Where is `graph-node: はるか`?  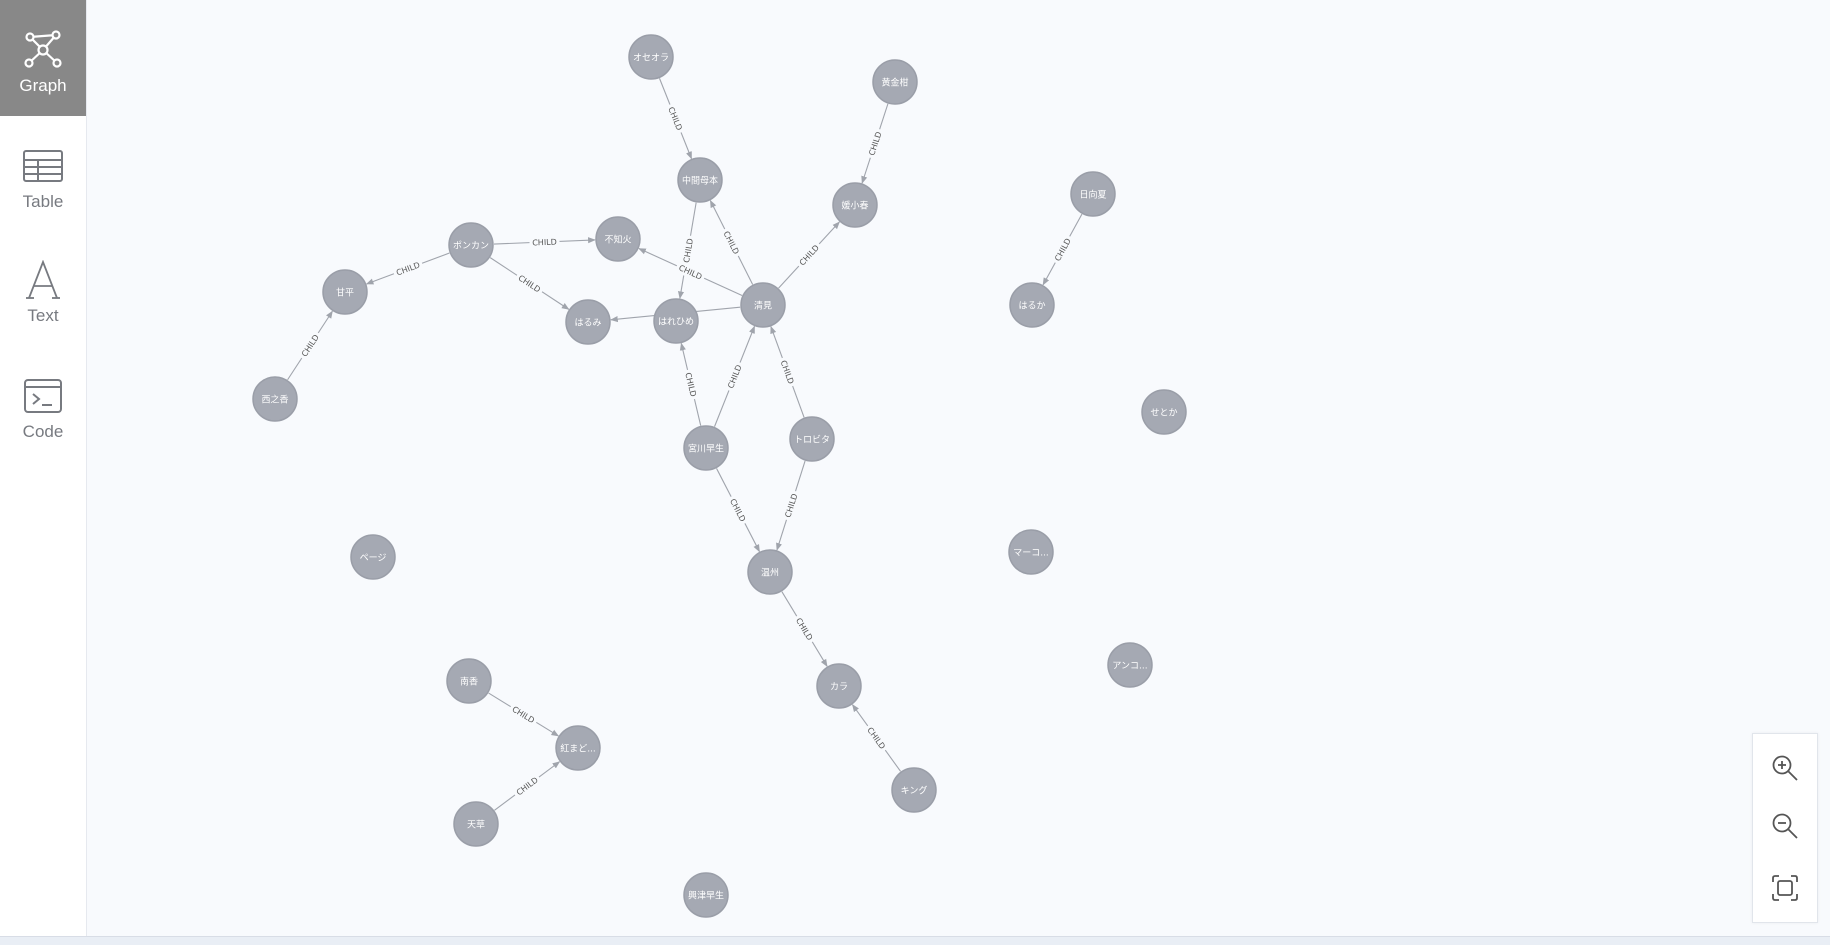
graph-node: はるか is located at coordinates (1032, 305).